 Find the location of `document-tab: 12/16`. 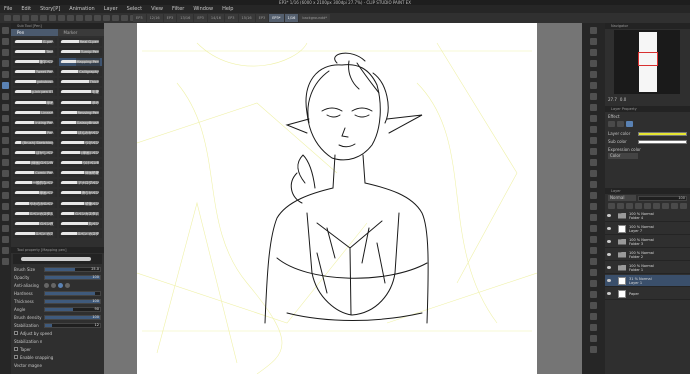

document-tab: 12/16 is located at coordinates (154, 18).